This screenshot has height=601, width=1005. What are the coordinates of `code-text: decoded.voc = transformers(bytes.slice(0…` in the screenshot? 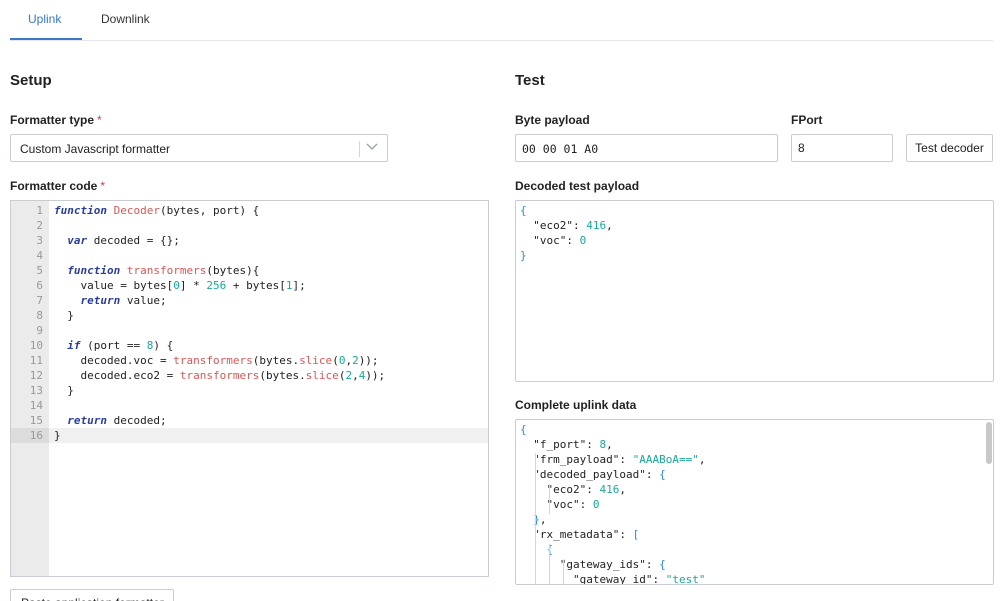 It's located at (216, 360).